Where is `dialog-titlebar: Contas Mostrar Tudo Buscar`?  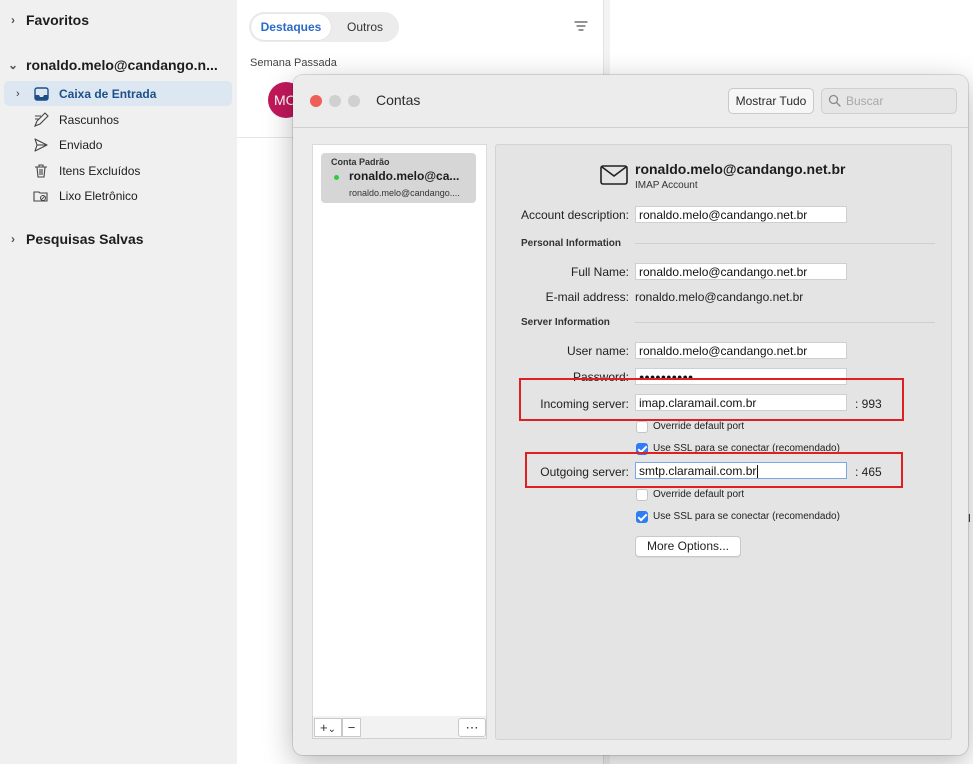
dialog-titlebar: Contas Mostrar Tudo Buscar is located at coordinates (630, 101).